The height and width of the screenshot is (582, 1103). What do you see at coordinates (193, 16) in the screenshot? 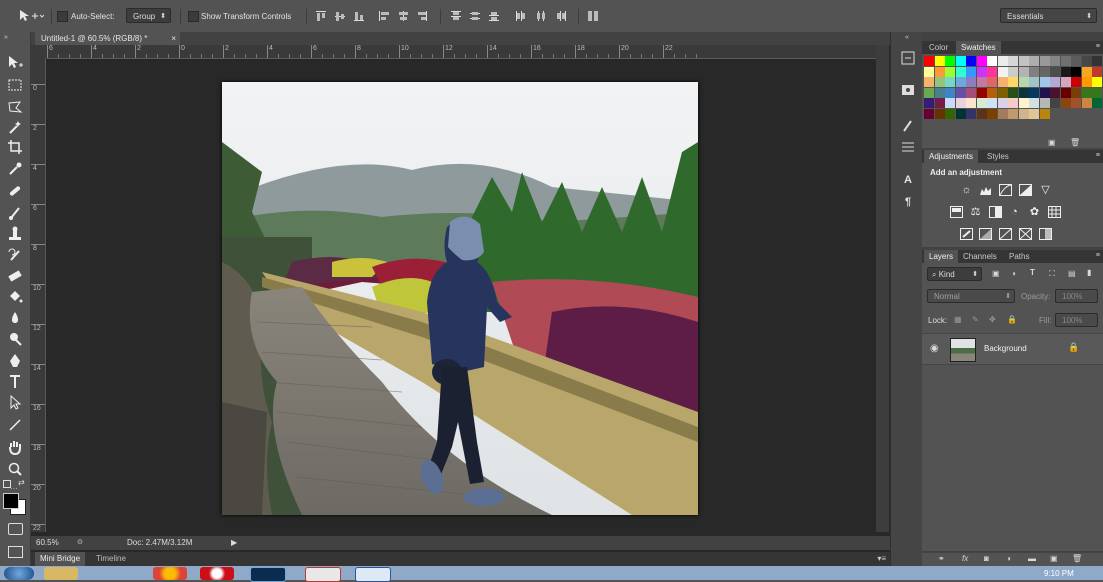
I see `show-transform-controls-checkbox` at bounding box center [193, 16].